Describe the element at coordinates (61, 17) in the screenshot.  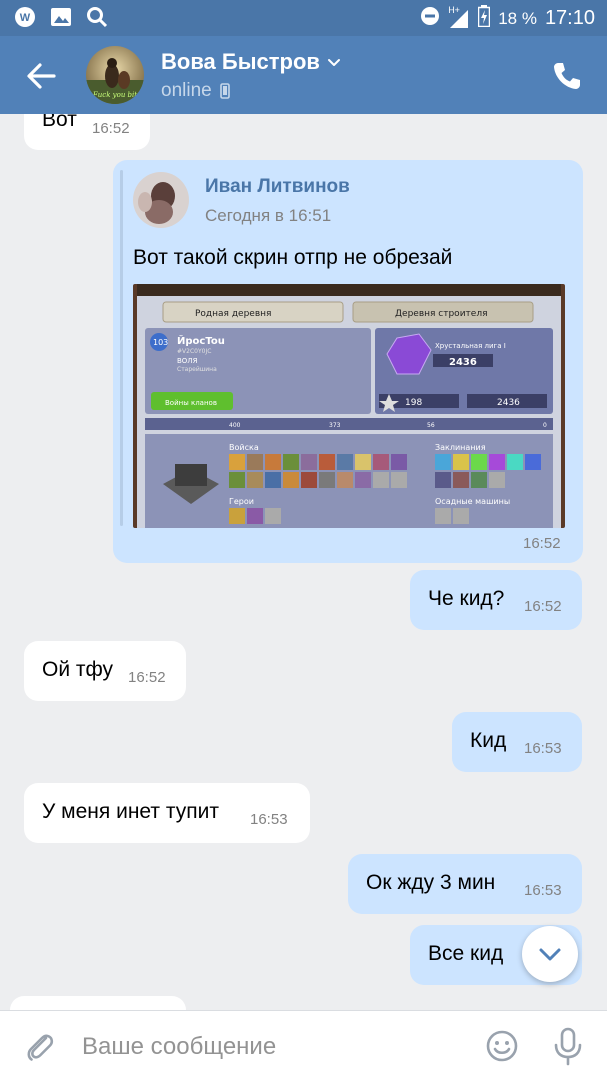
I see `gallery-icon` at that location.